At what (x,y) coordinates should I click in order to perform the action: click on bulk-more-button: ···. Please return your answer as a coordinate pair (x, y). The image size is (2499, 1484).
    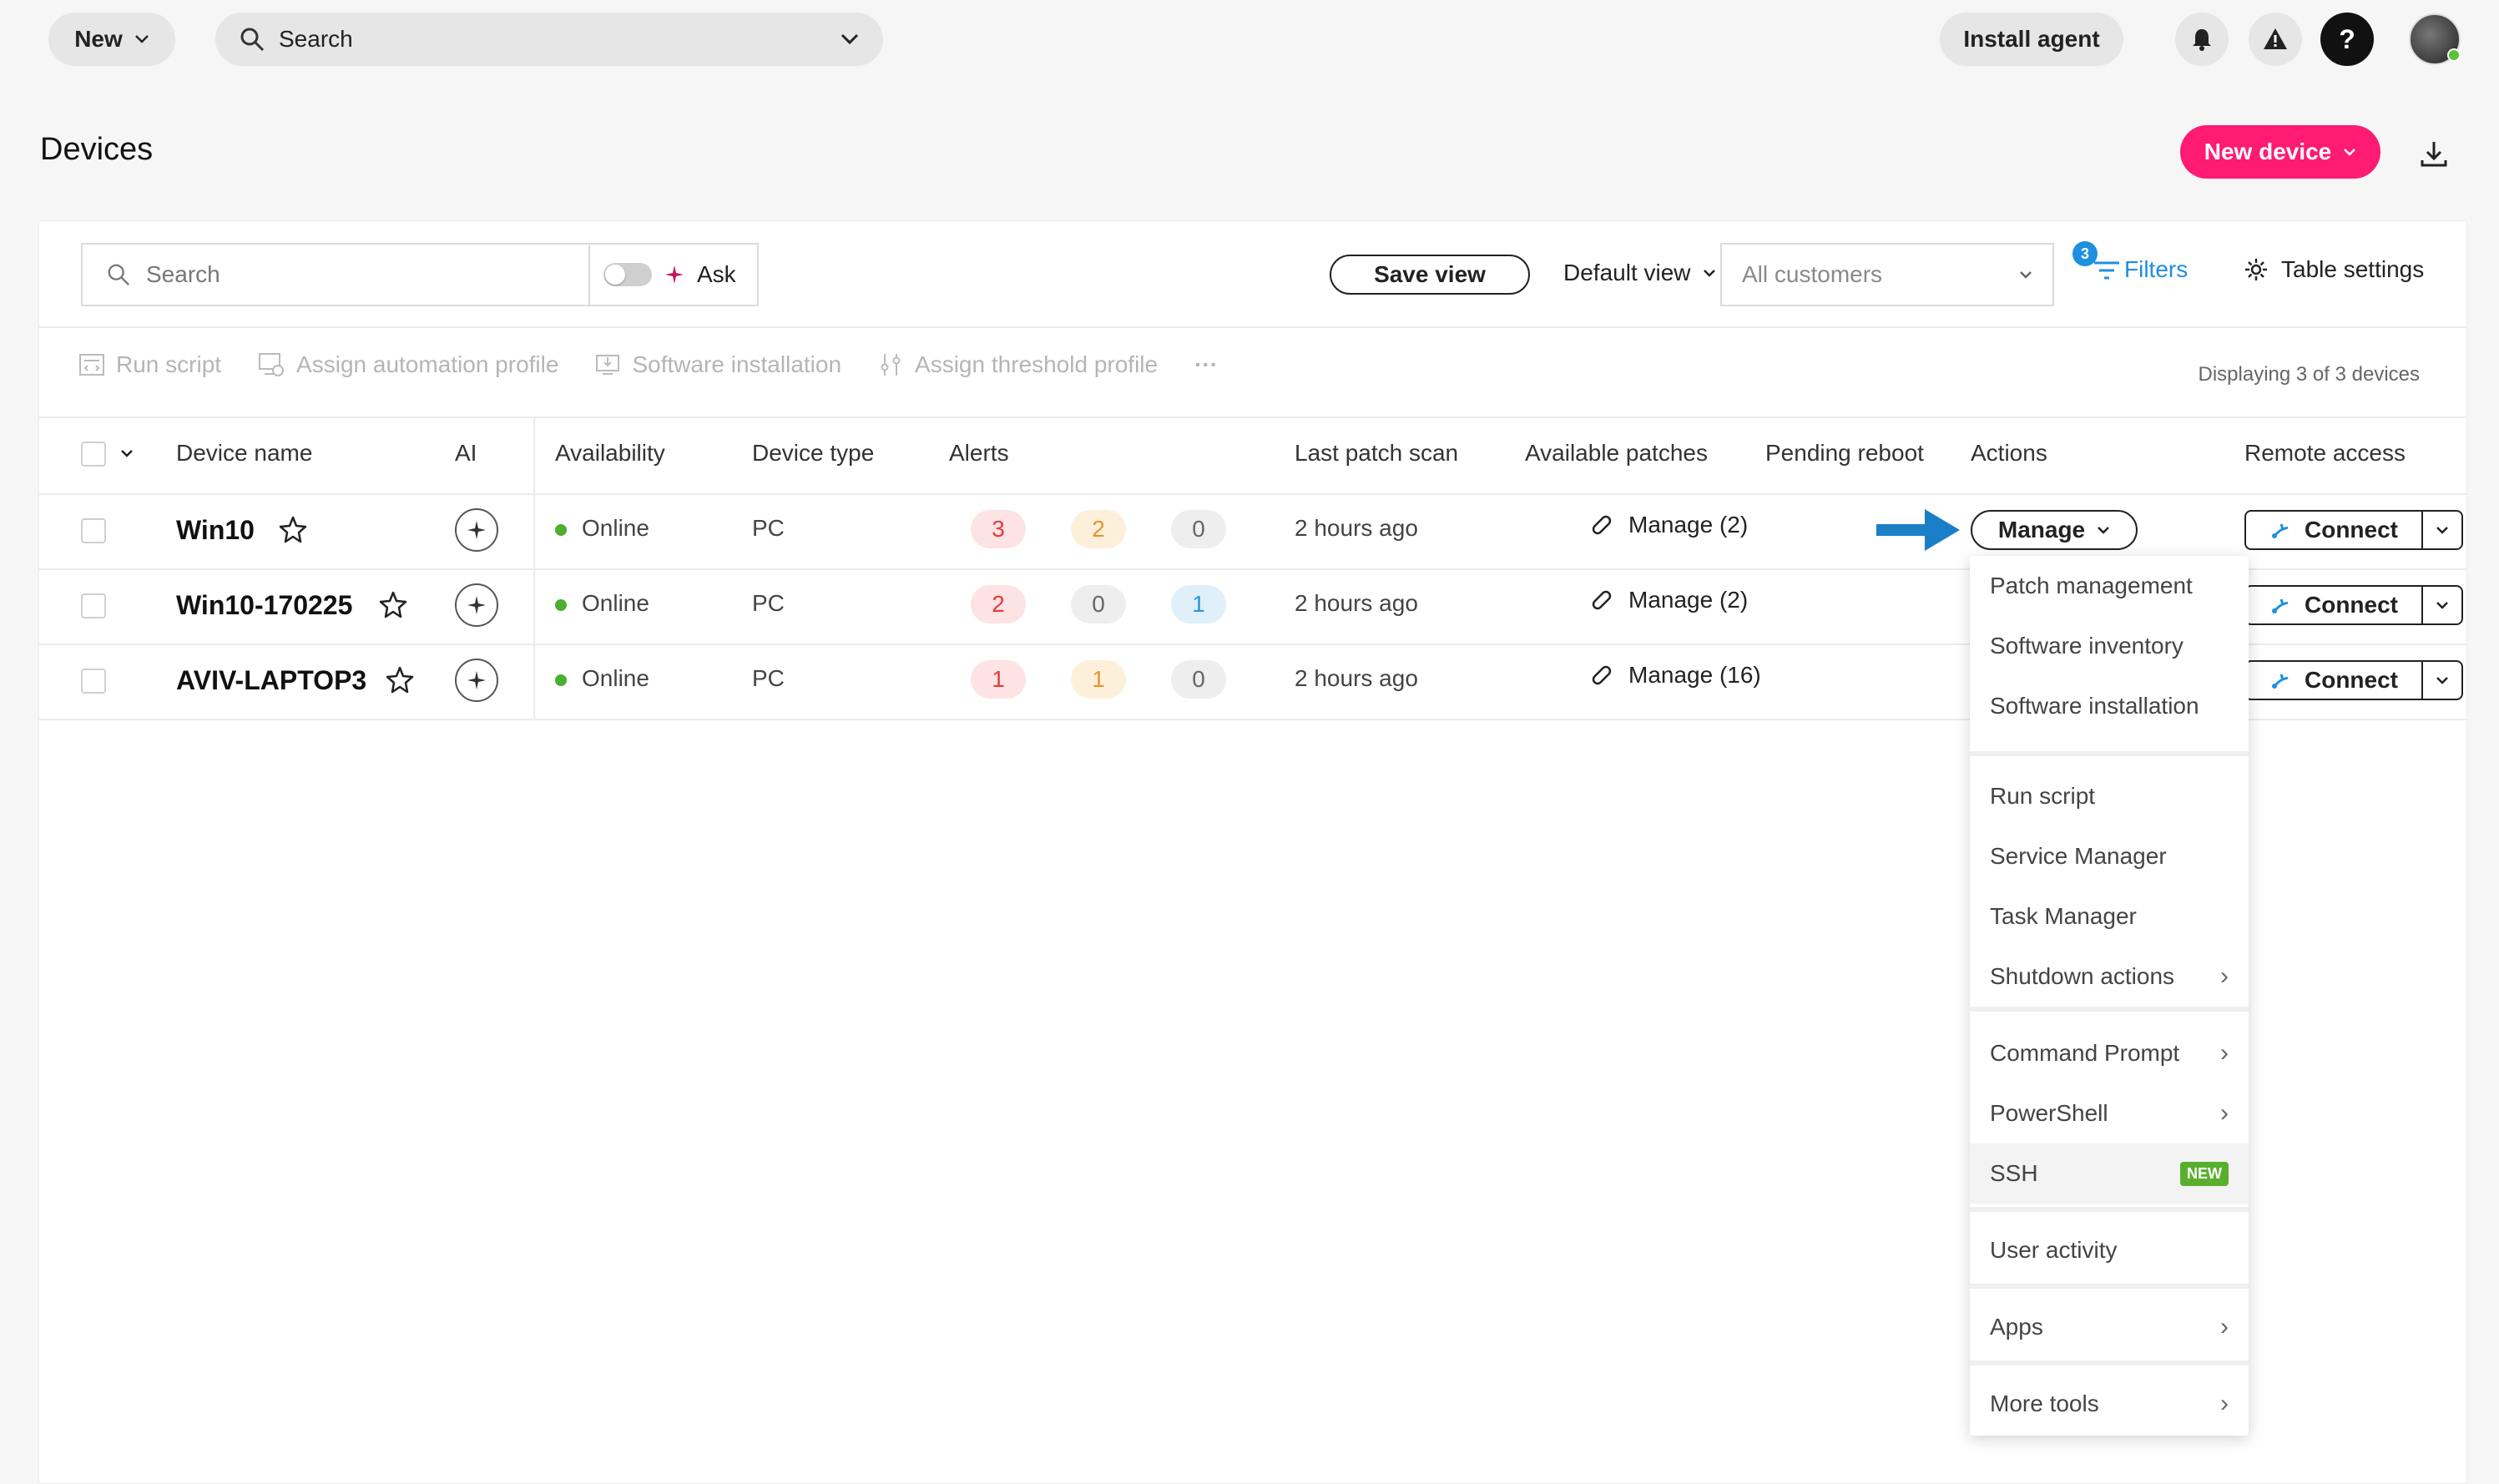
    Looking at the image, I should click on (1206, 364).